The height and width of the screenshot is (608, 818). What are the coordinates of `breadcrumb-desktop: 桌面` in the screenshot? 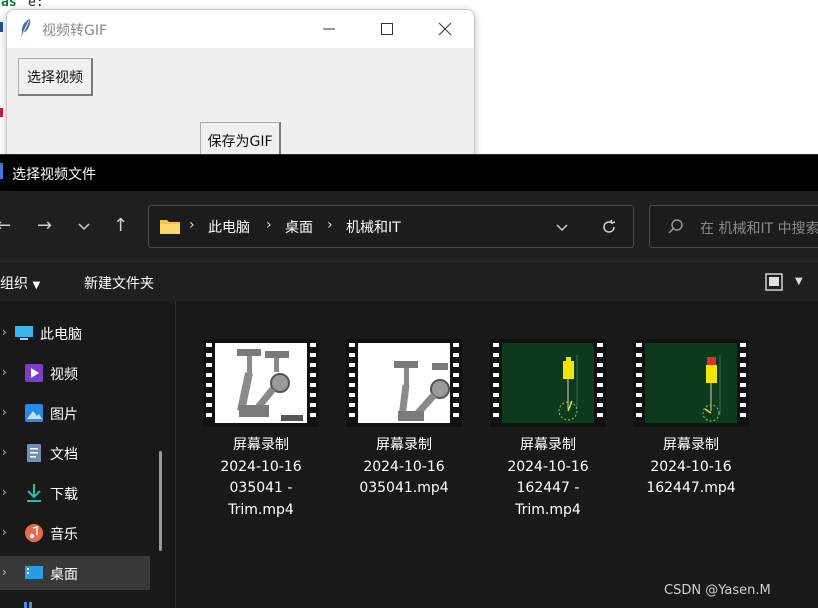 It's located at (299, 227).